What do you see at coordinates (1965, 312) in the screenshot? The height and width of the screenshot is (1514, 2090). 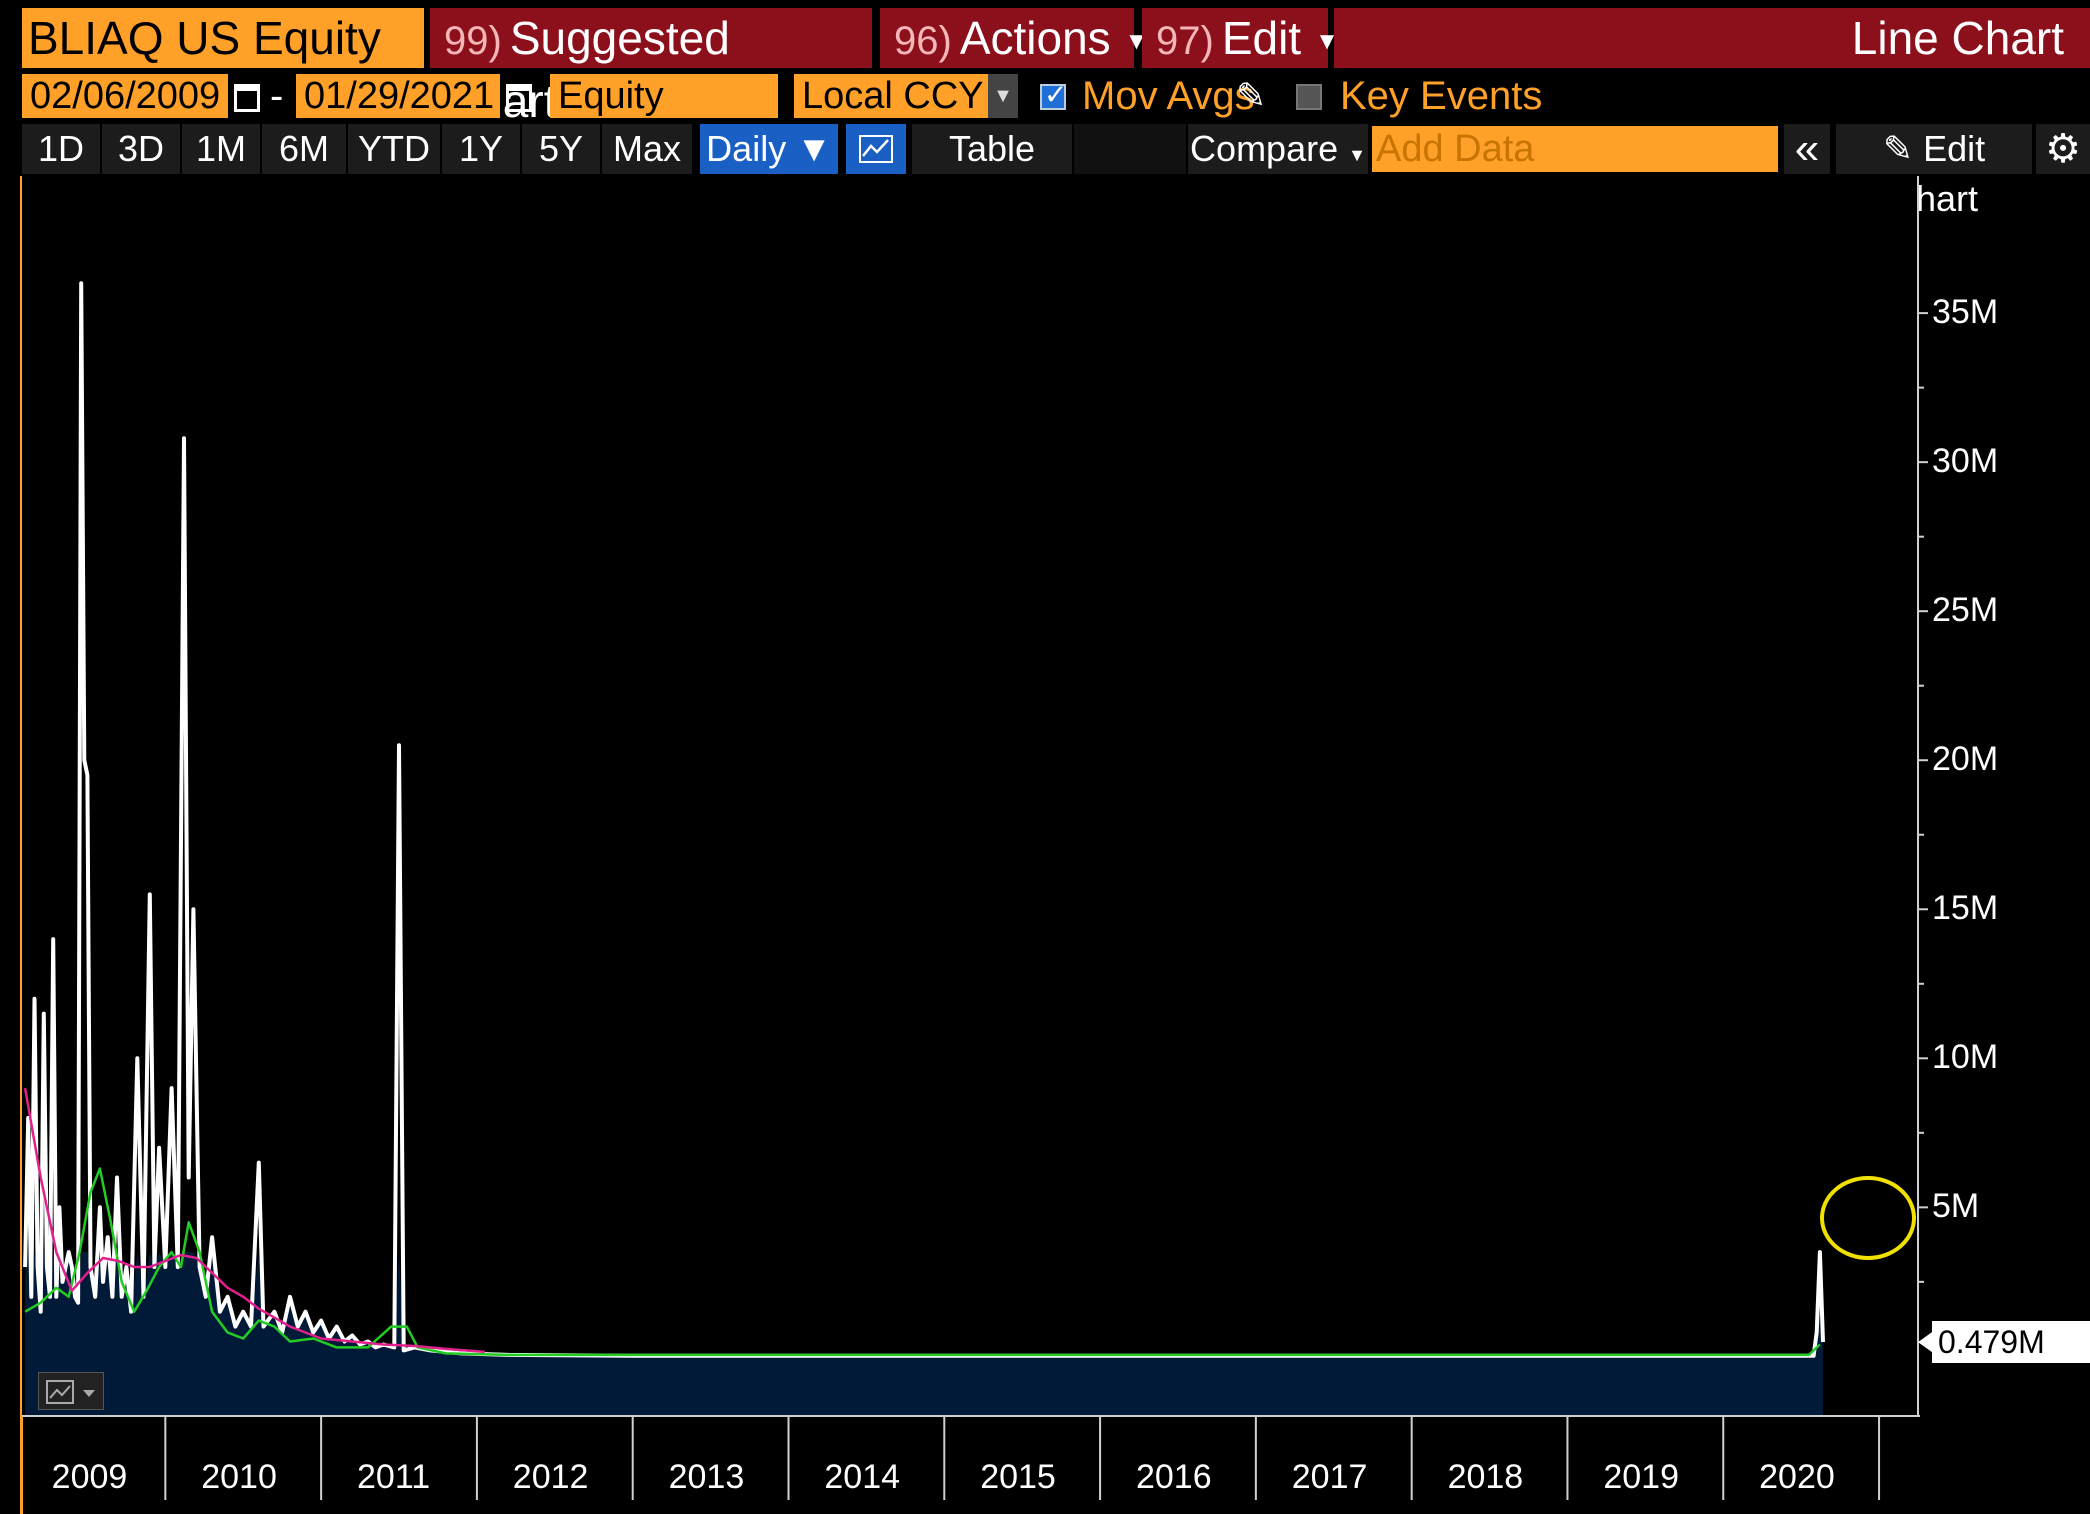 I see `y-tick-label: 35M` at bounding box center [1965, 312].